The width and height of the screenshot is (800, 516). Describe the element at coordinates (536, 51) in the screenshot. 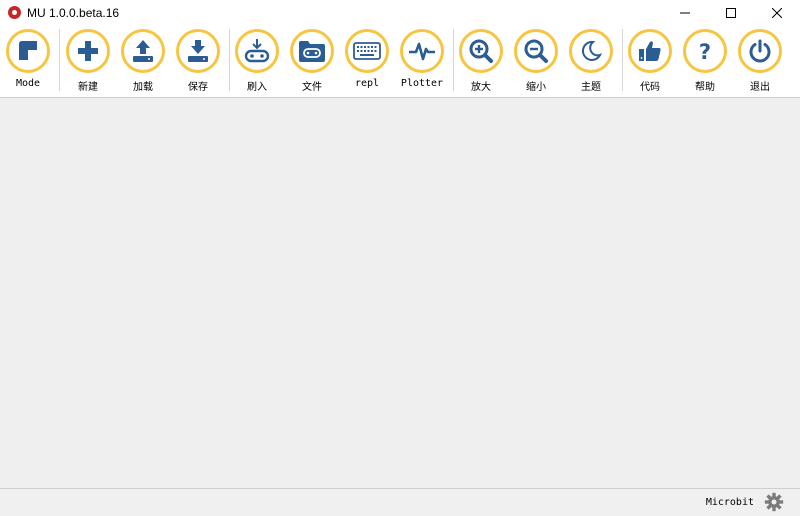

I see `zoom-out-icon` at that location.